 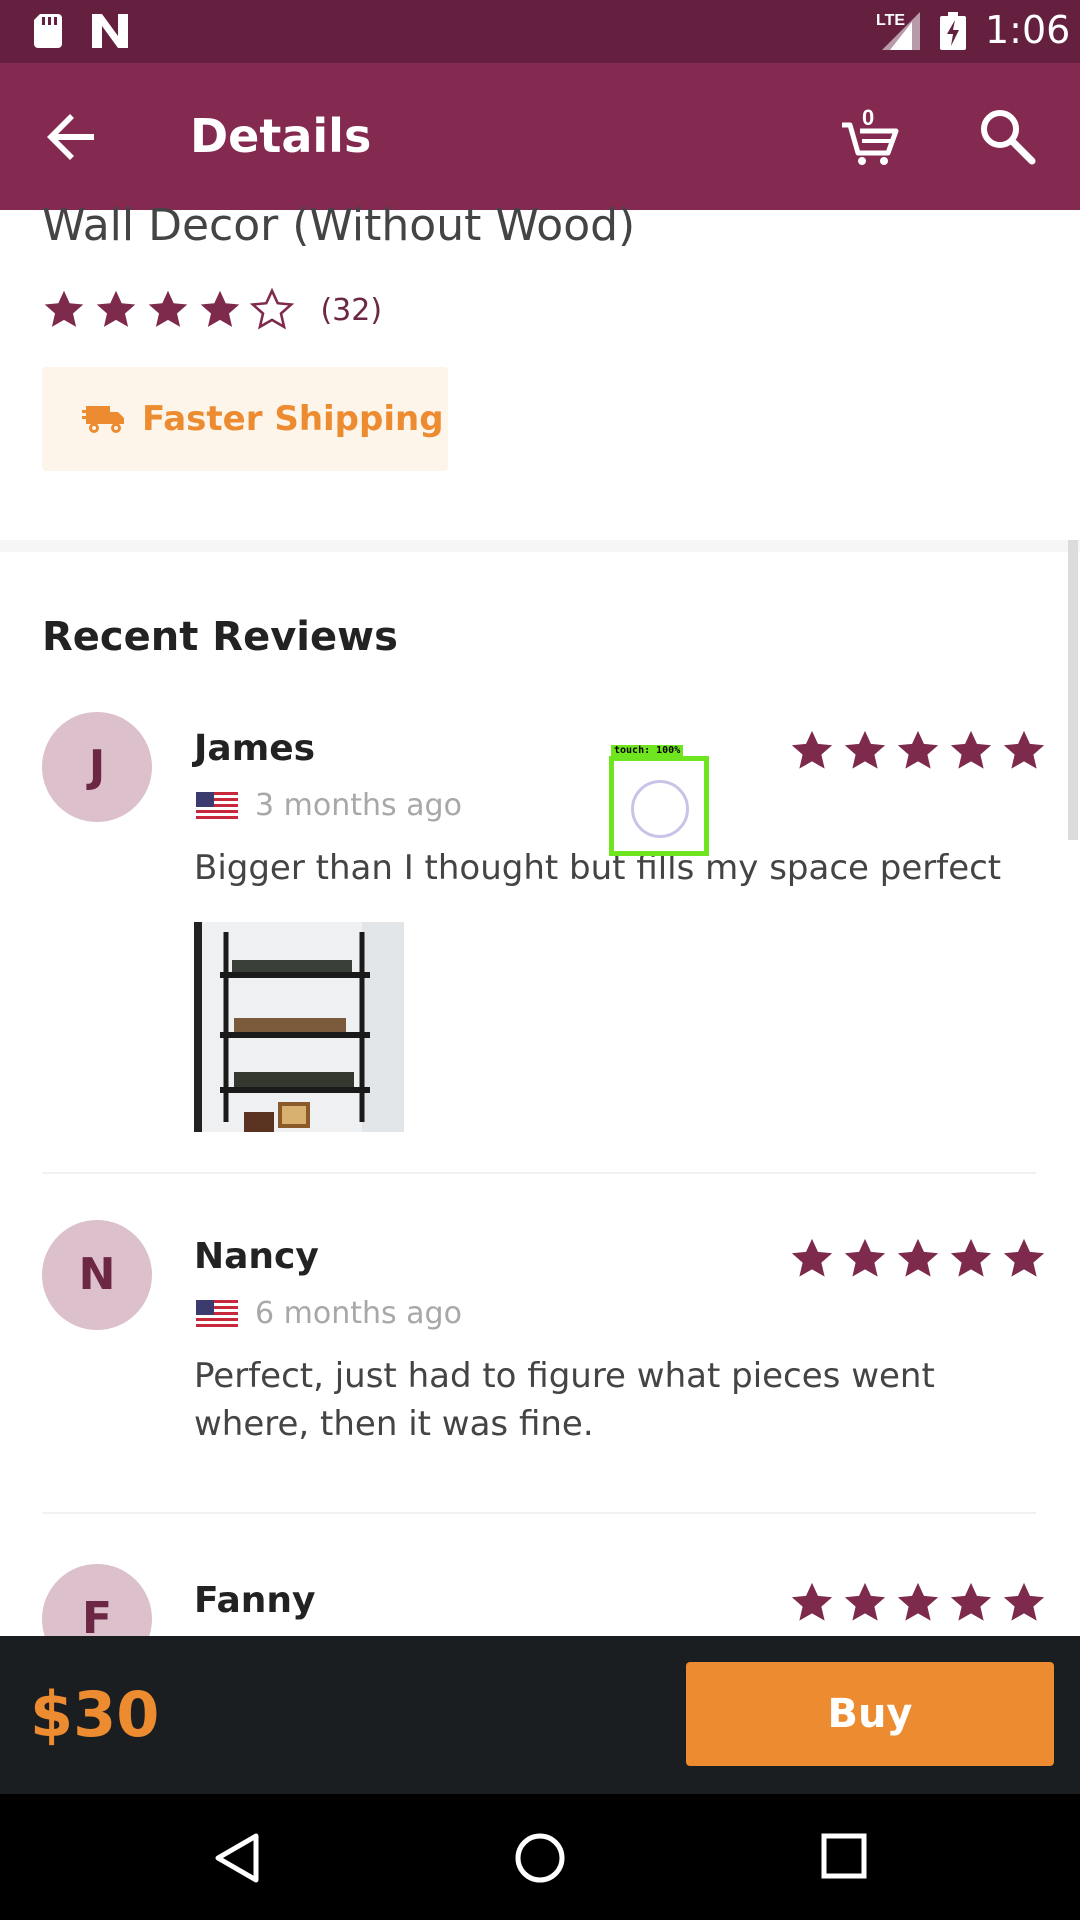 What do you see at coordinates (358, 1313) in the screenshot?
I see `review-date: 6 months ago` at bounding box center [358, 1313].